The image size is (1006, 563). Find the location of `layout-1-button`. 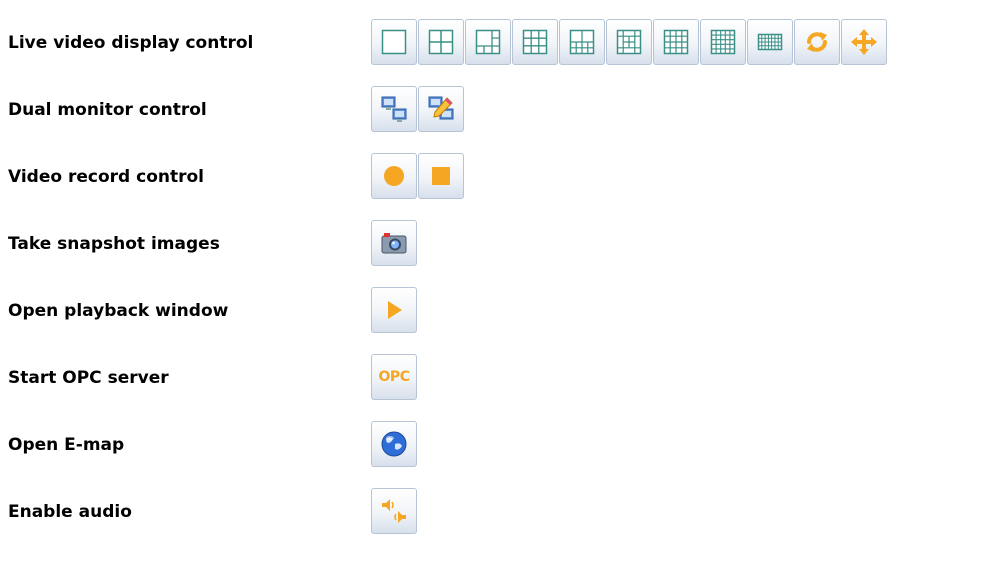

layout-1-button is located at coordinates (394, 42).